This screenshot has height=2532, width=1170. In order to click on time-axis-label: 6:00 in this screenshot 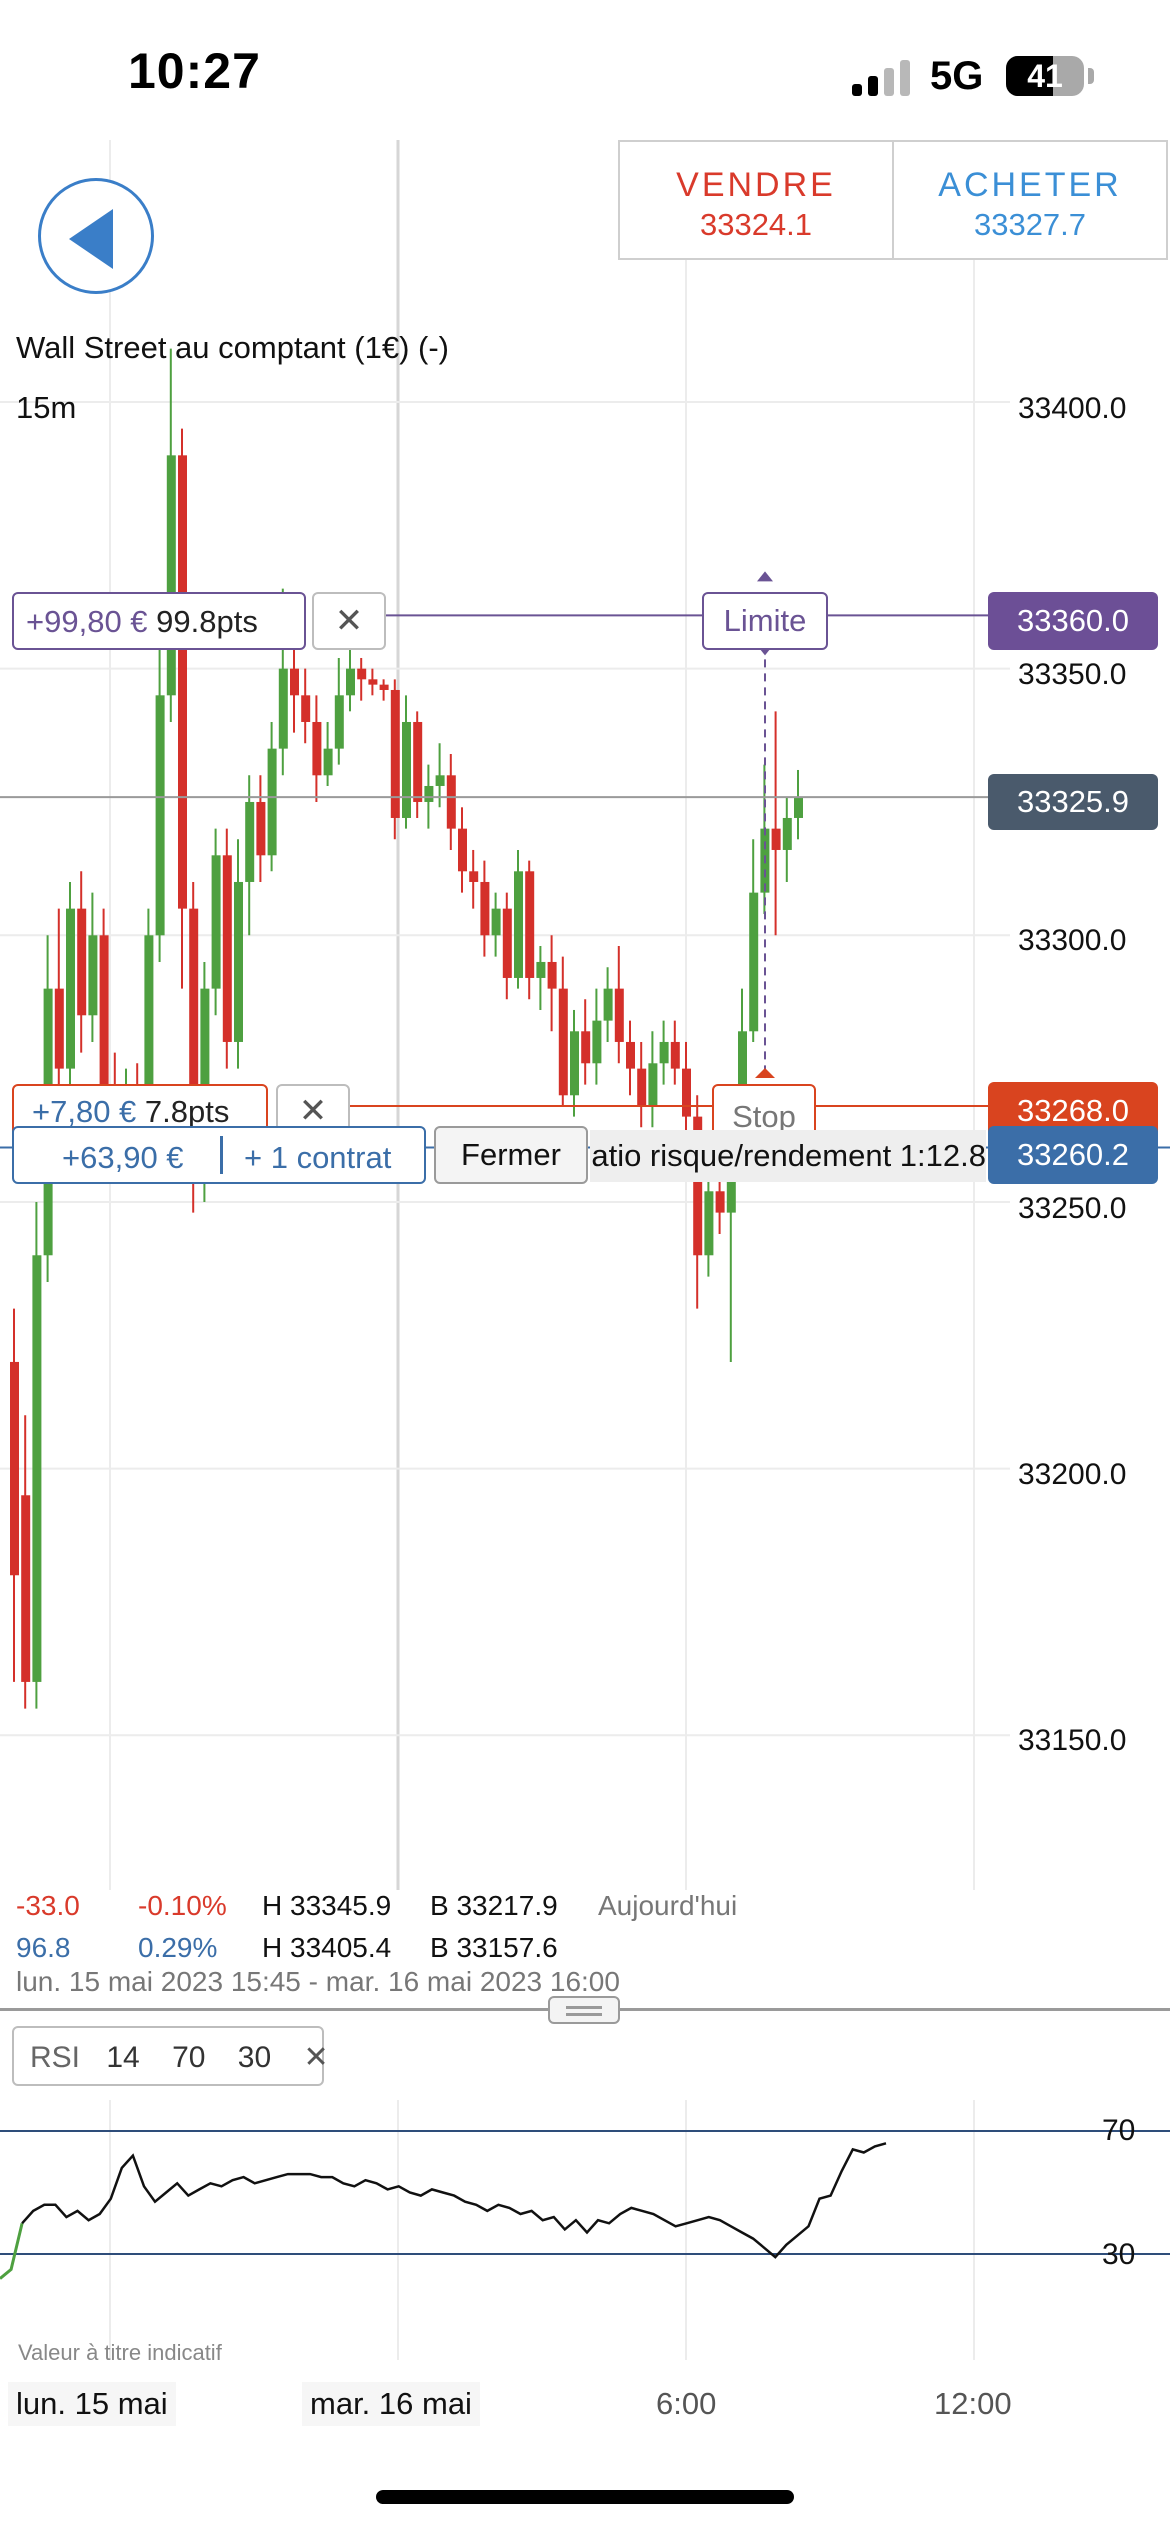, I will do `click(686, 2403)`.